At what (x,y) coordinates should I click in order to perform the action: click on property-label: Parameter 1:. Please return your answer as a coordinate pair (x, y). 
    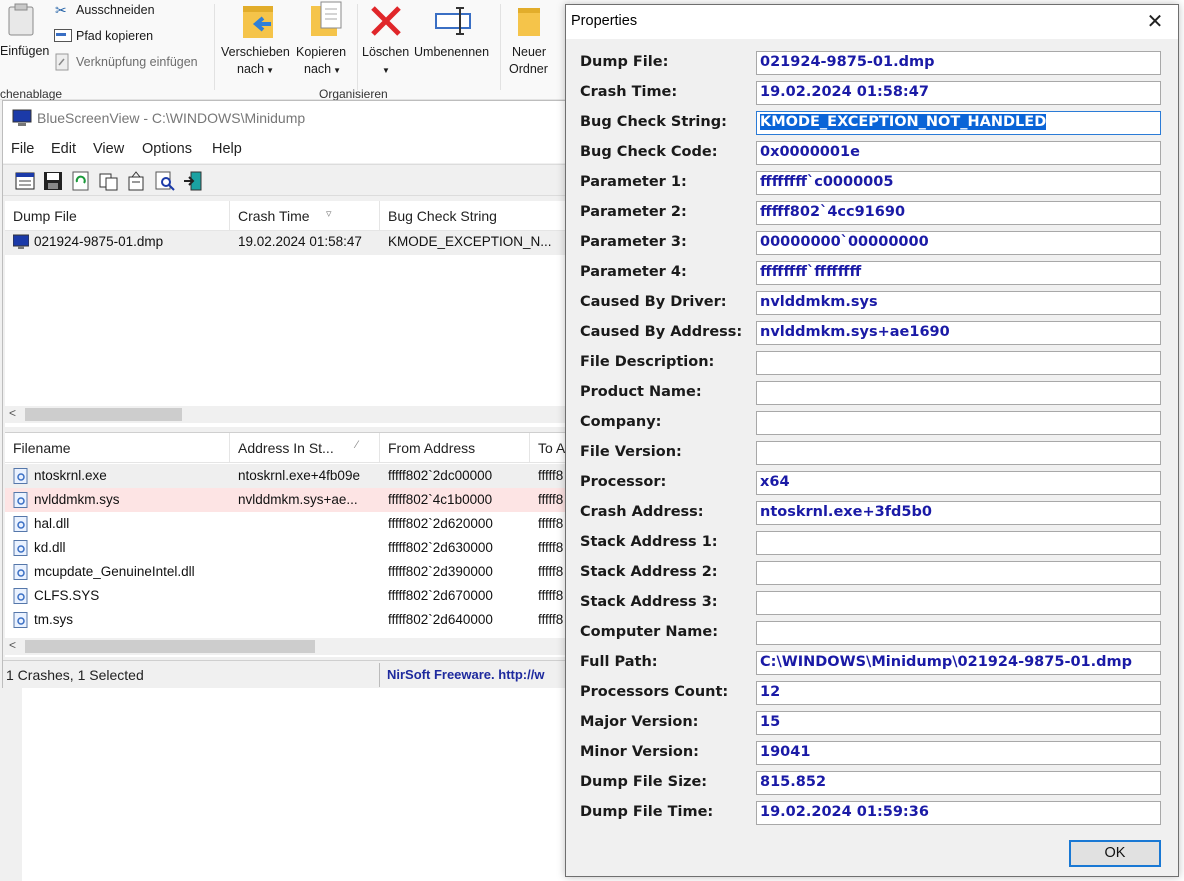
    Looking at the image, I should click on (633, 182).